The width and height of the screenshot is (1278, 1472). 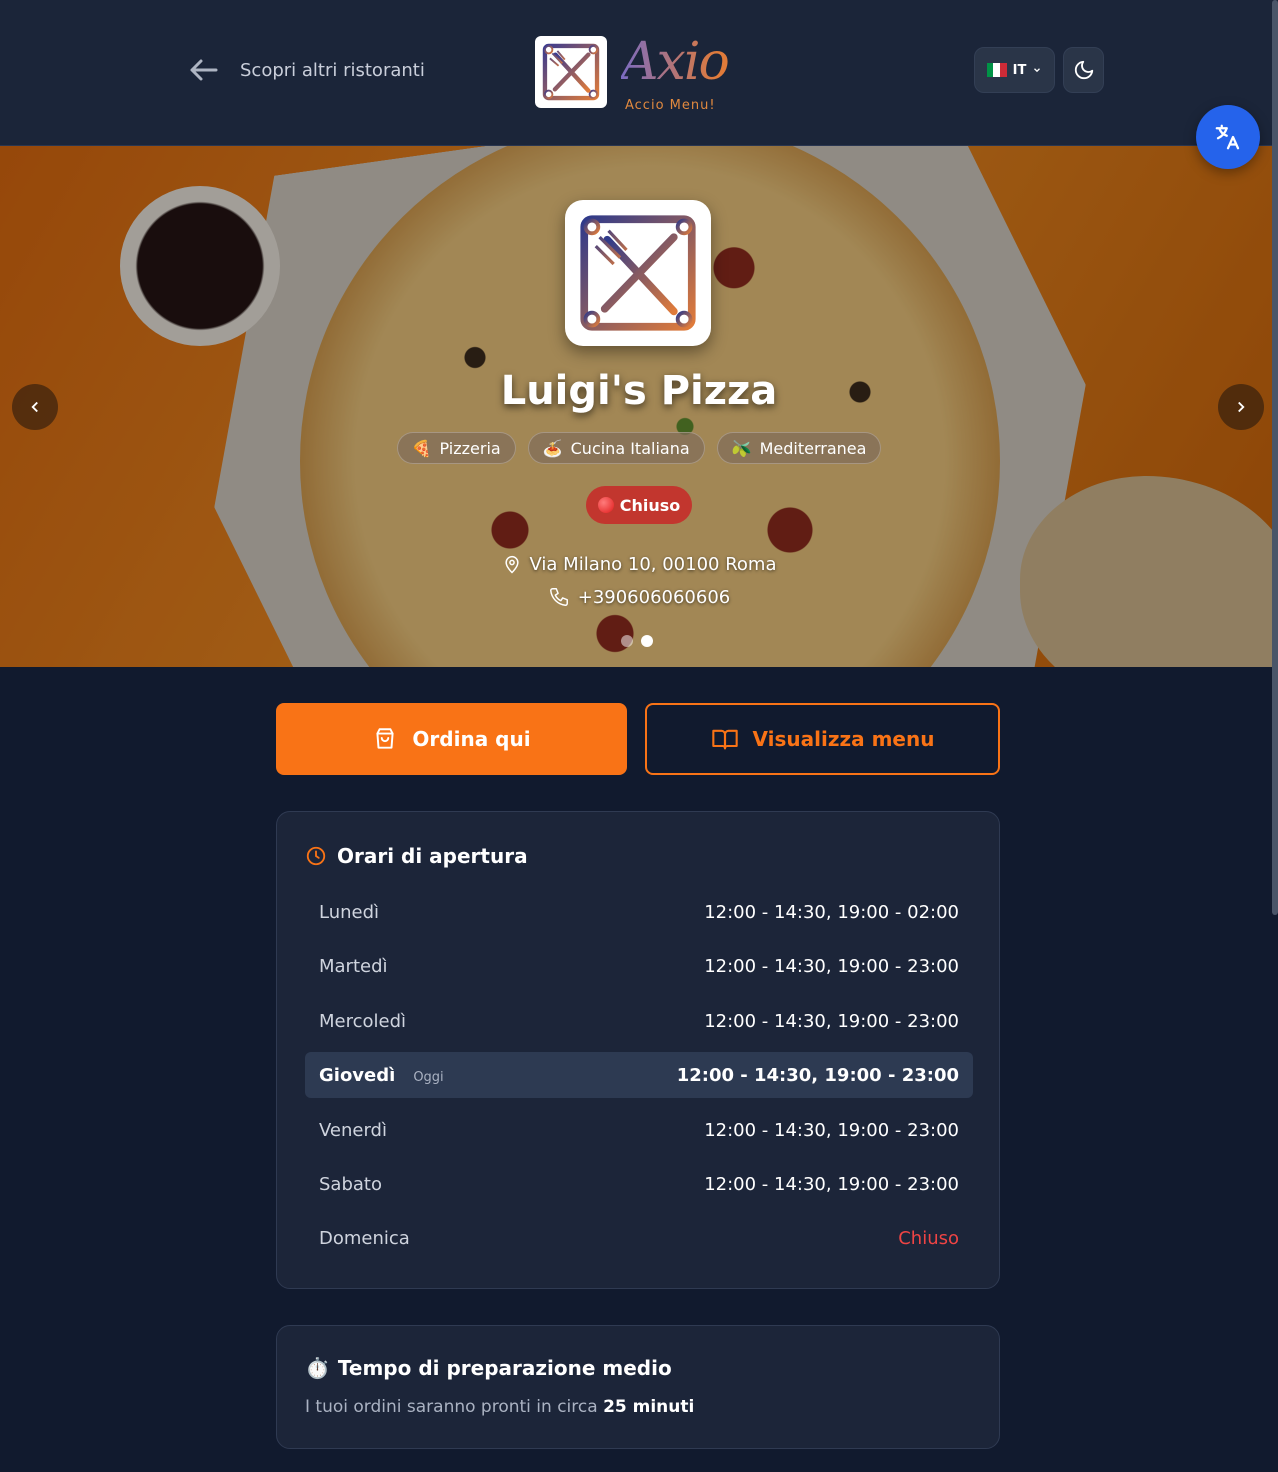 What do you see at coordinates (385, 738) in the screenshot?
I see `shopping-bag-icon` at bounding box center [385, 738].